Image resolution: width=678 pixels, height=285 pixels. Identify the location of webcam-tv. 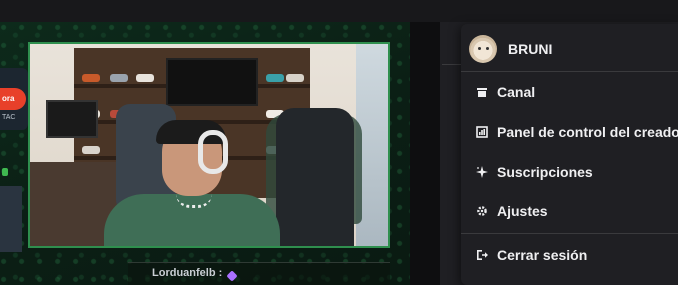
(212, 82).